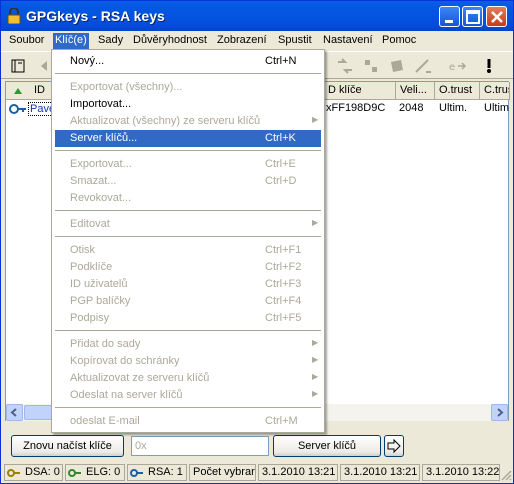 This screenshot has width=514, height=484. Describe the element at coordinates (257, 16) in the screenshot. I see `title-bar: GPGkeys - RSA keys` at that location.